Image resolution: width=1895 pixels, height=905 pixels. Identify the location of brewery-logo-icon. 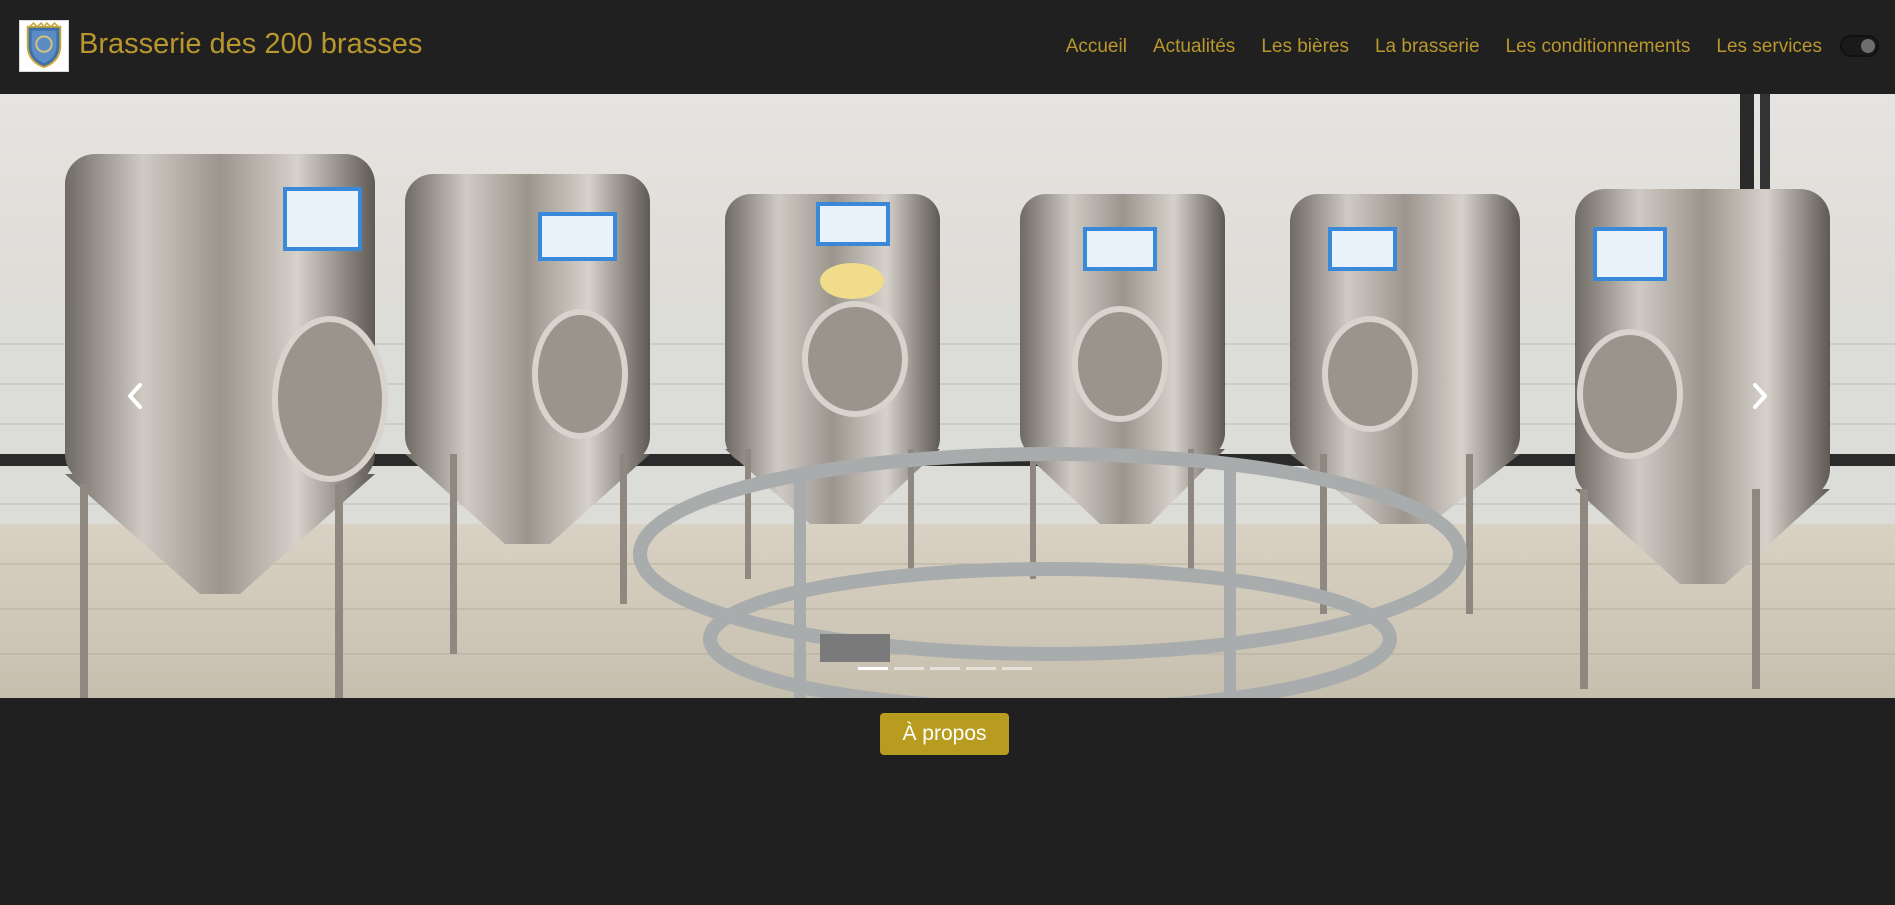
(44, 46).